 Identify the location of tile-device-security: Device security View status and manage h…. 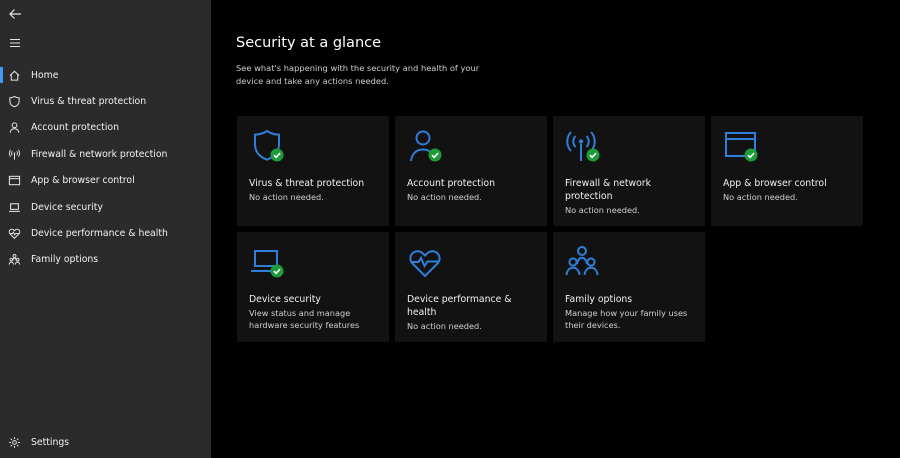
(313, 287).